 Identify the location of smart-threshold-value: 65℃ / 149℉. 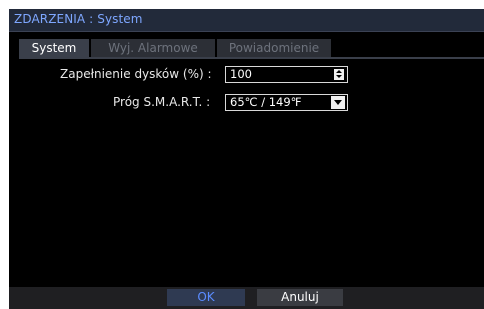
(266, 102).